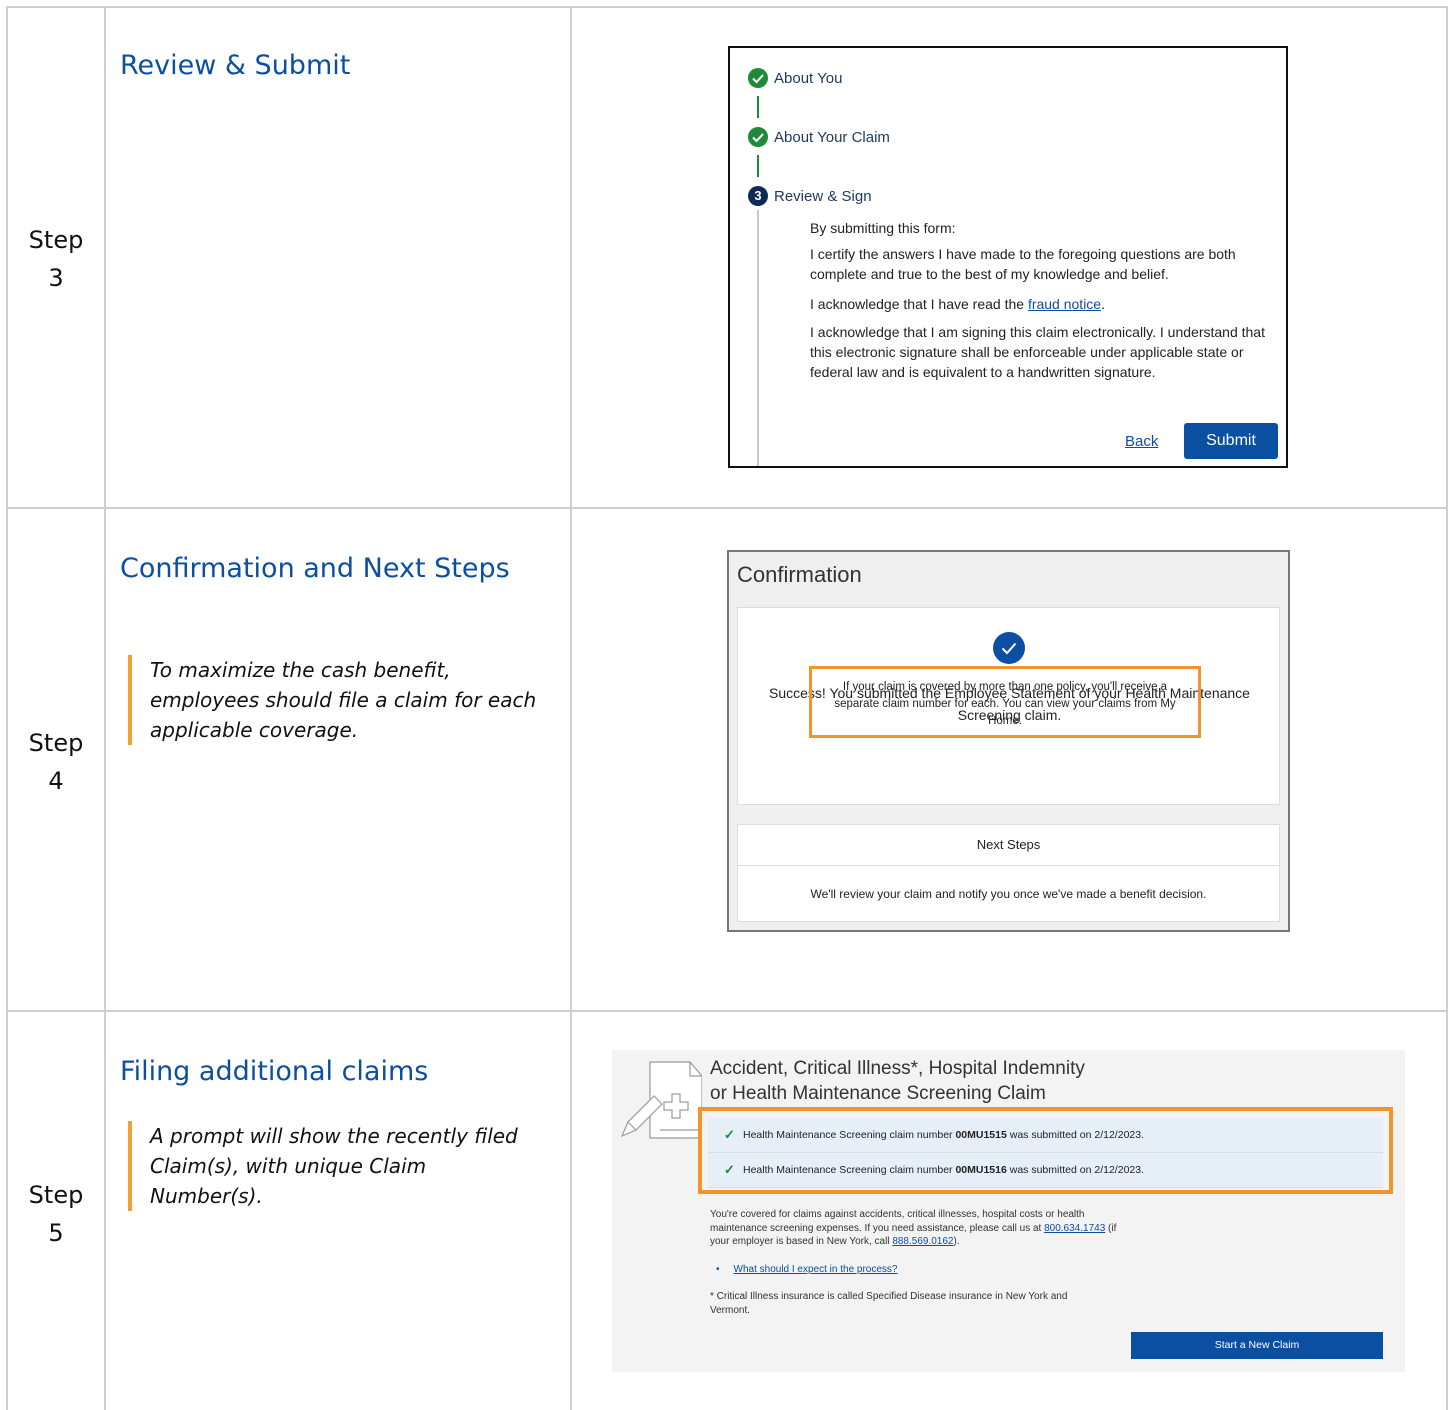 Image resolution: width=1454 pixels, height=1410 pixels. What do you see at coordinates (661, 1100) in the screenshot?
I see `claim-document-icon` at bounding box center [661, 1100].